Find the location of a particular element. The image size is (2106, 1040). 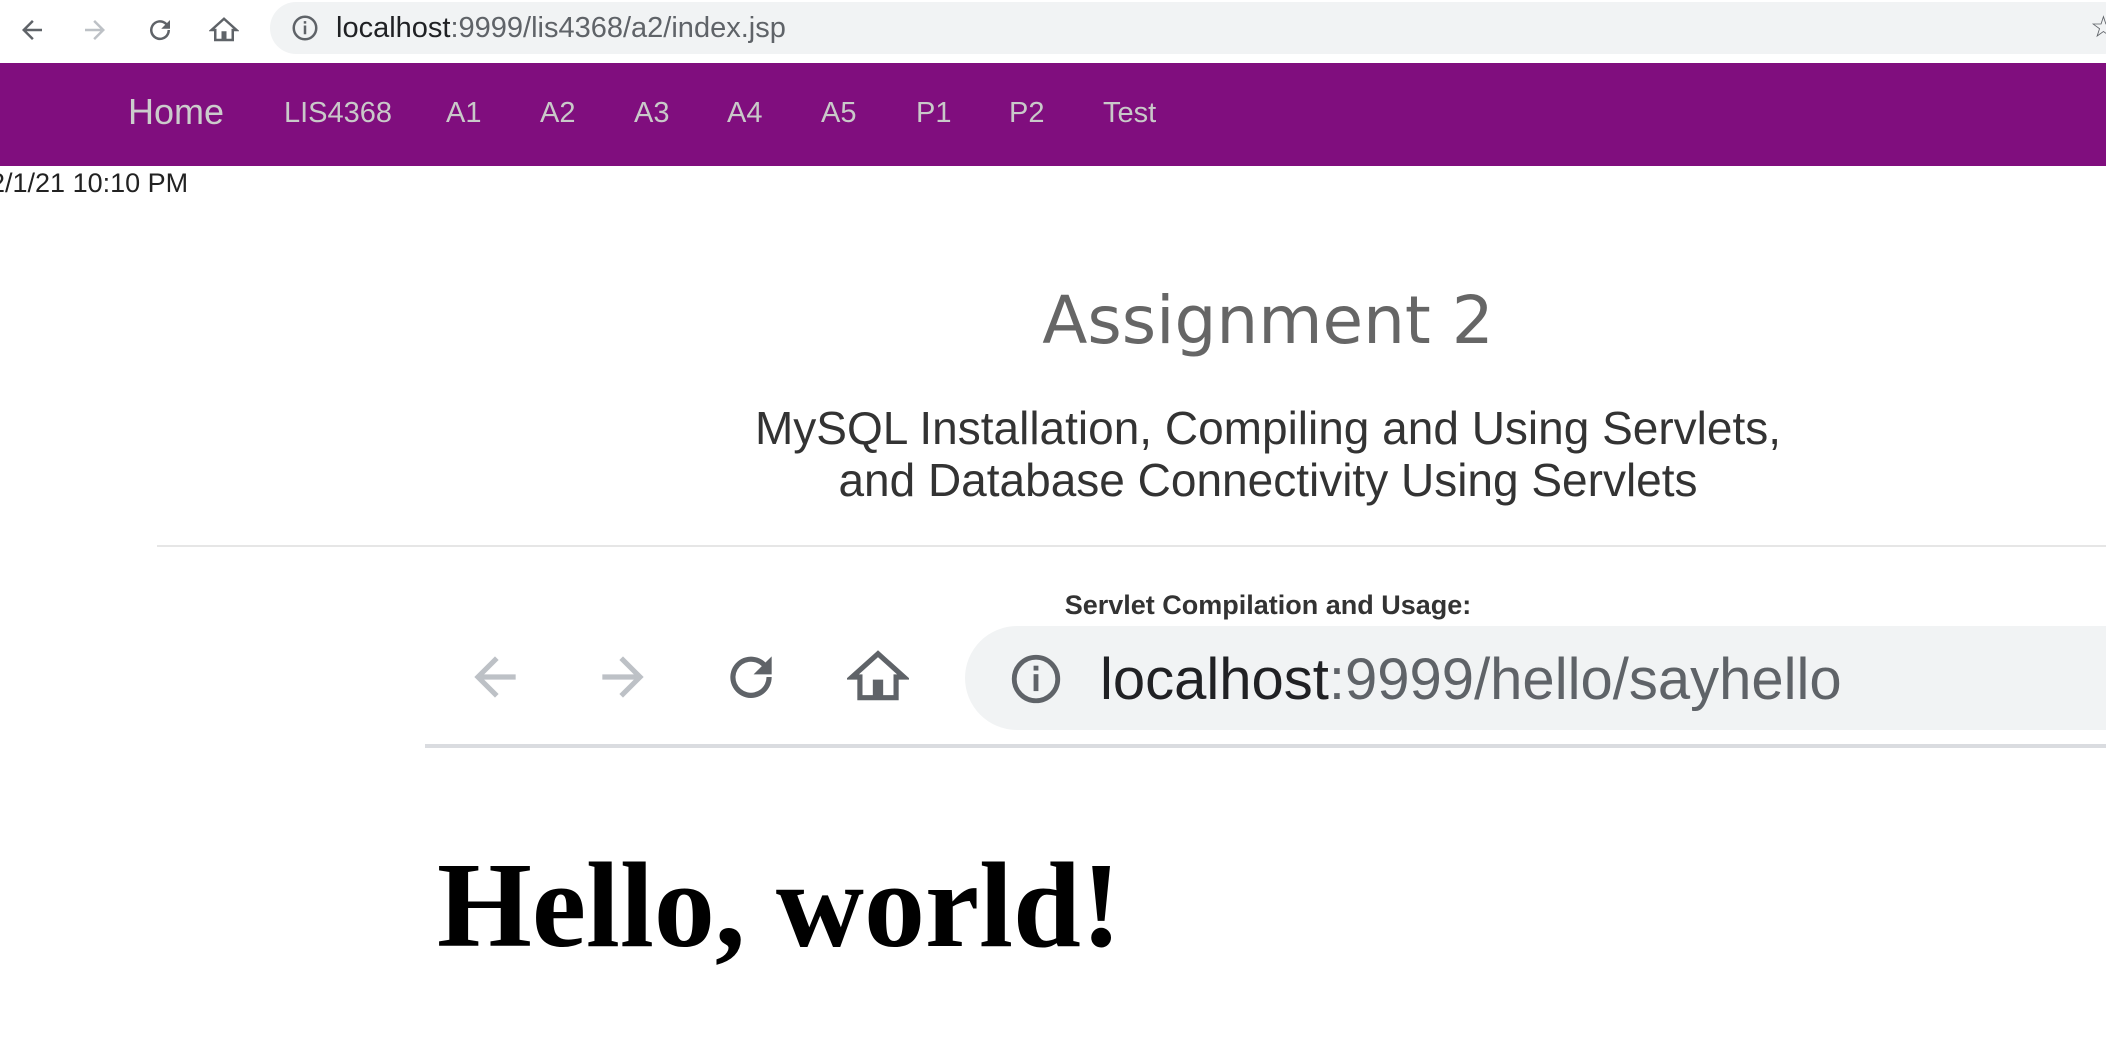

subtitle-line-2: and Database Connectivity Using Servlets is located at coordinates (1268, 480).